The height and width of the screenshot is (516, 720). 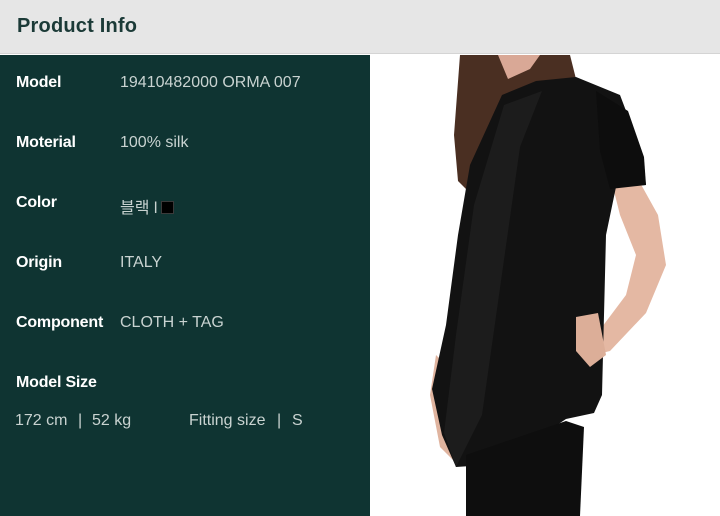 I want to click on spec-row-color: Color 블랙 l, so click(x=185, y=206).